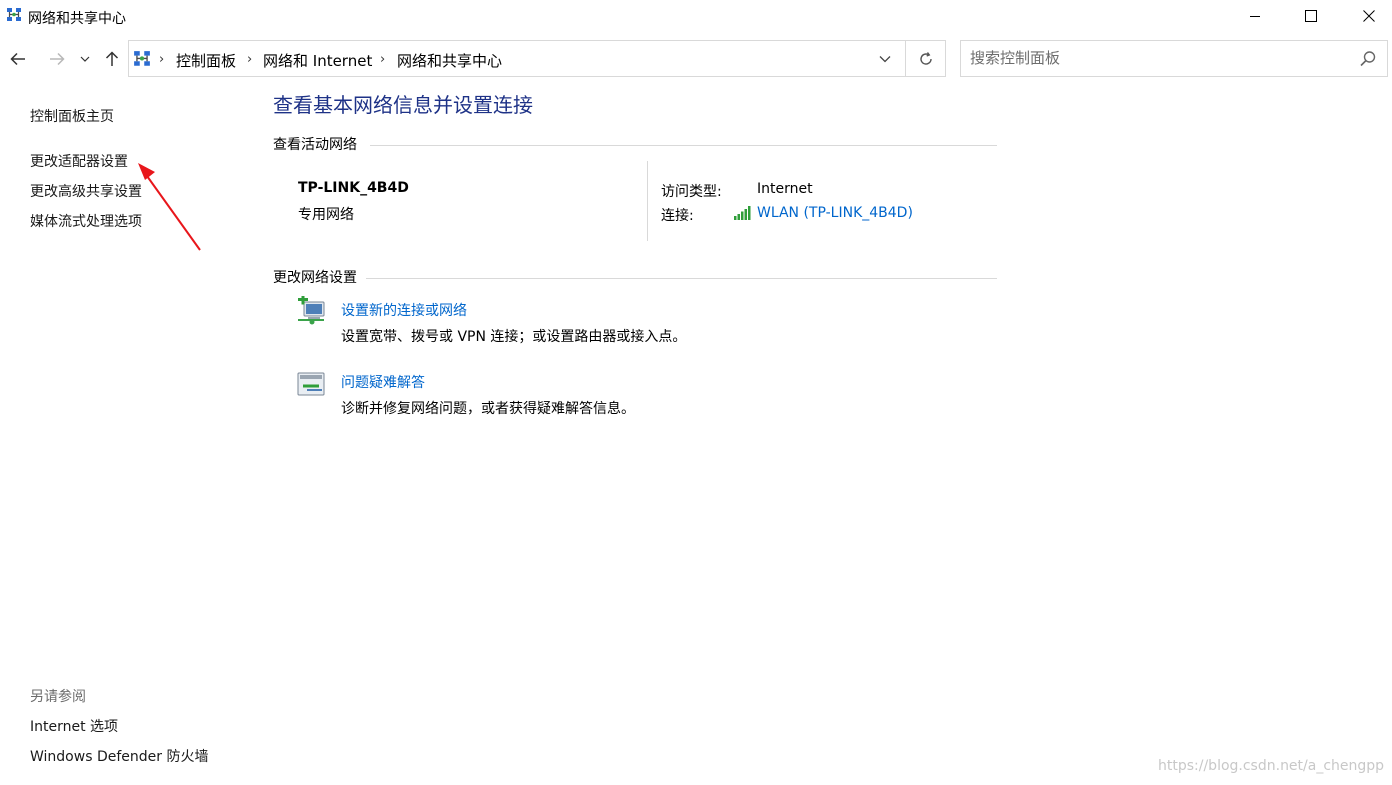 This screenshot has height=785, width=1392. I want to click on network-category: 专用网络, so click(326, 215).